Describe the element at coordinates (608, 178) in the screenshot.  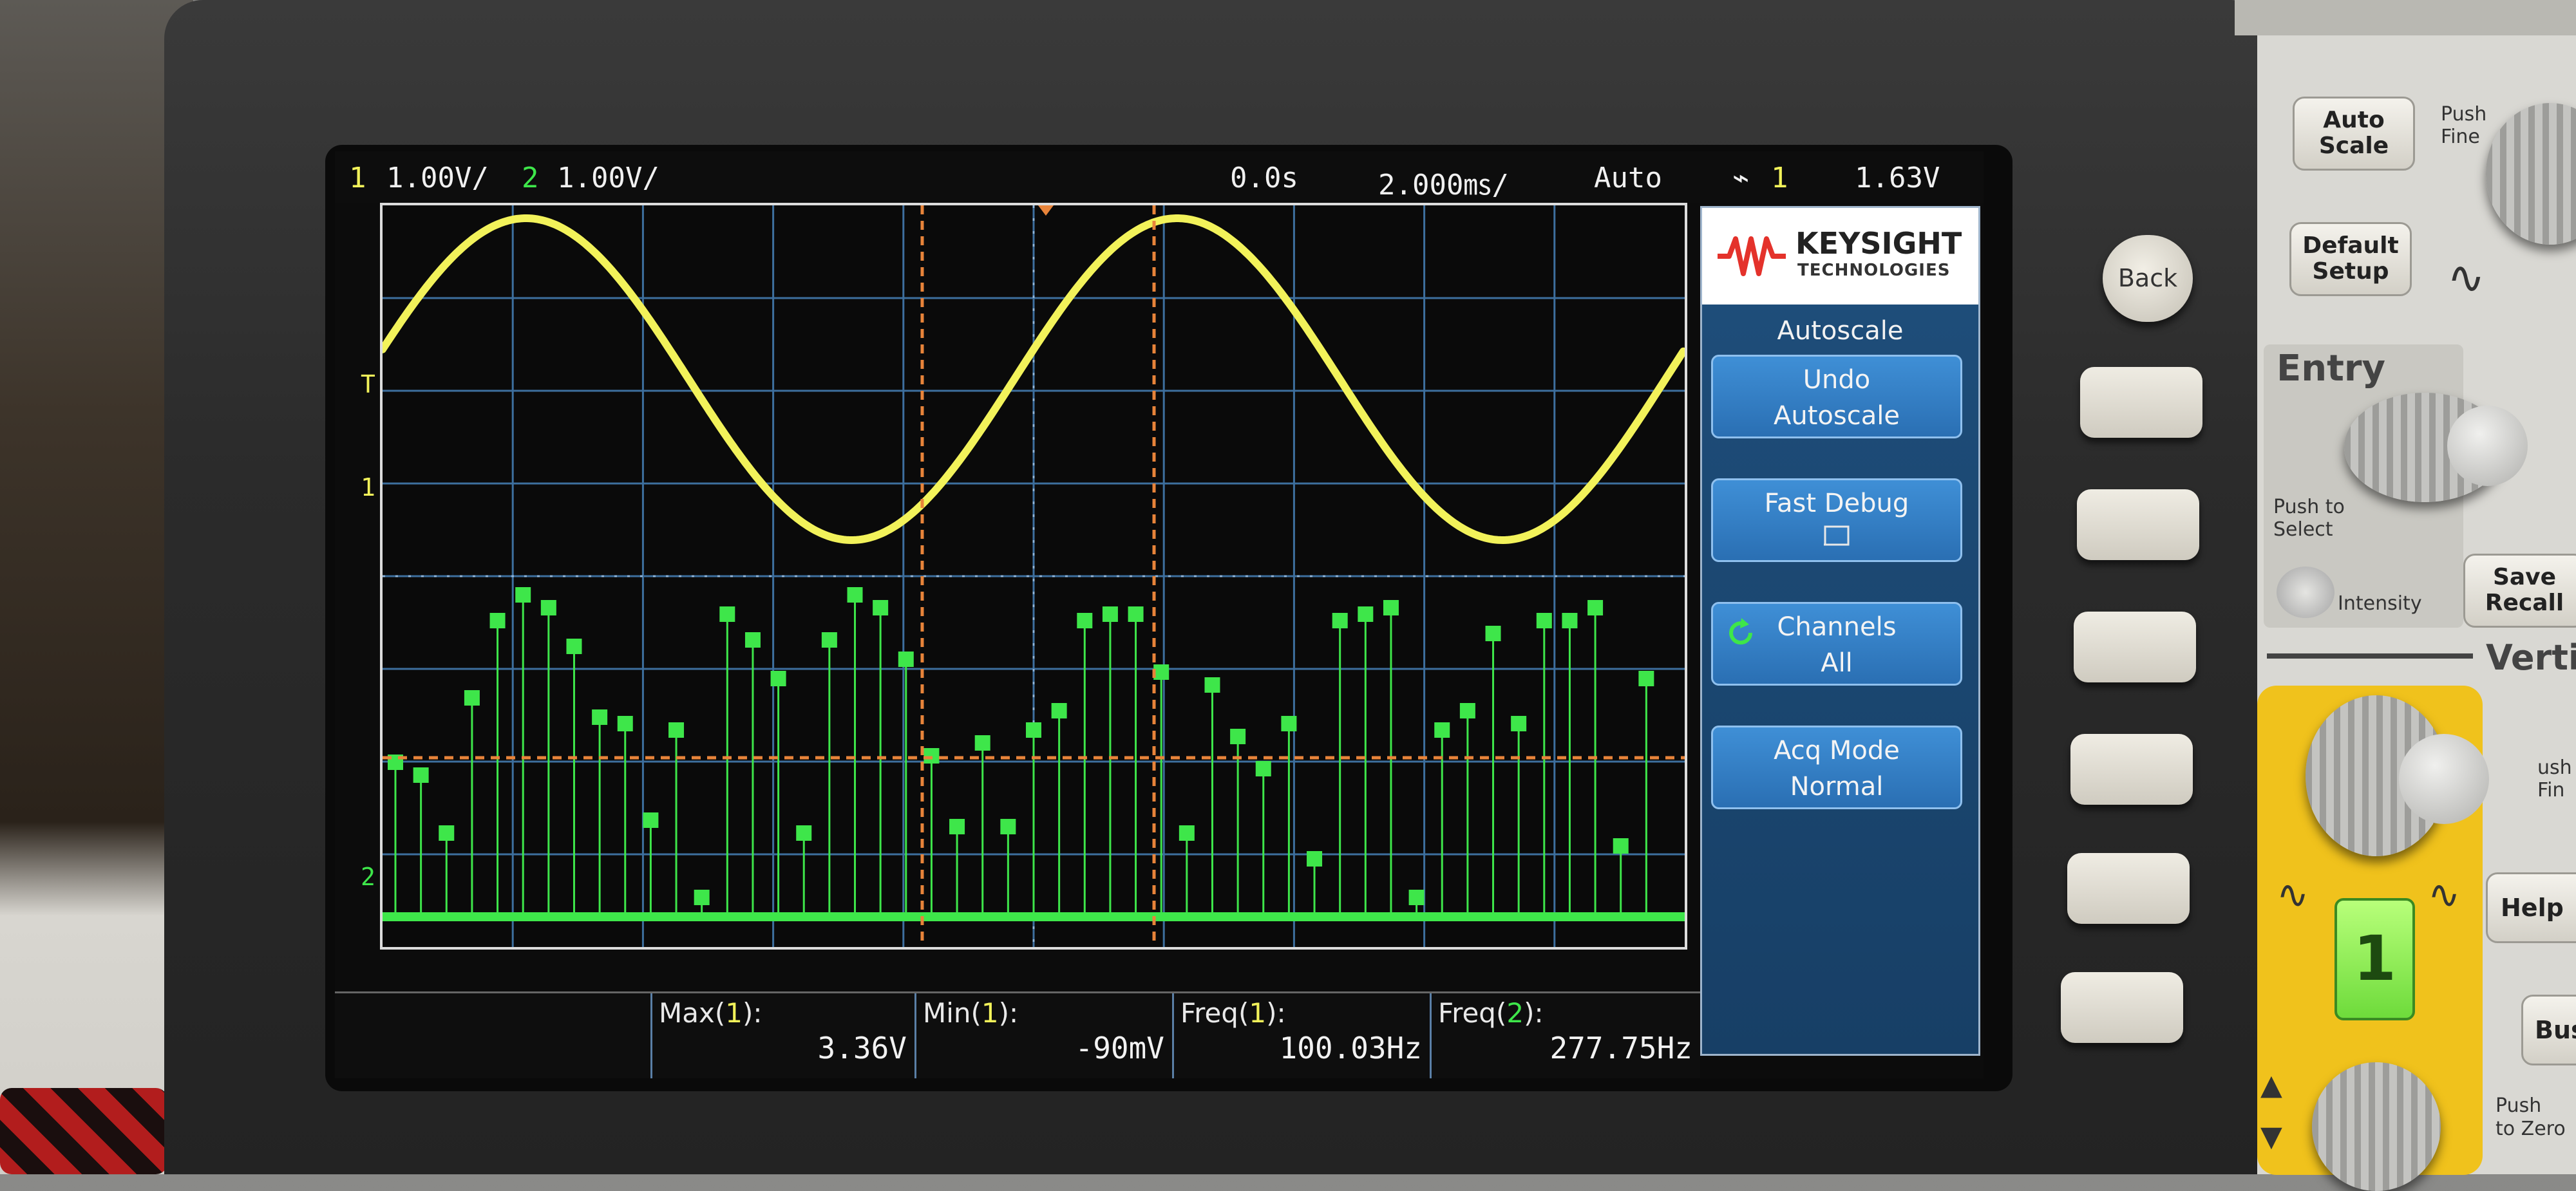
I see `ch2-scale: 1.00V/` at that location.